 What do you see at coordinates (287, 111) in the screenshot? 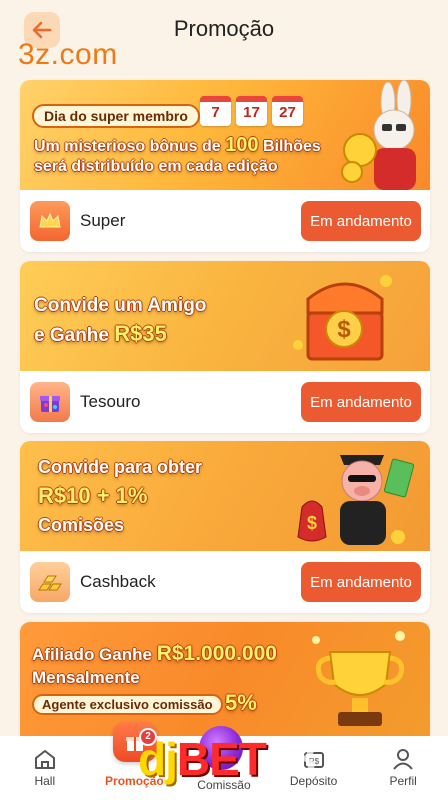
I see `calendar-day: 27` at bounding box center [287, 111].